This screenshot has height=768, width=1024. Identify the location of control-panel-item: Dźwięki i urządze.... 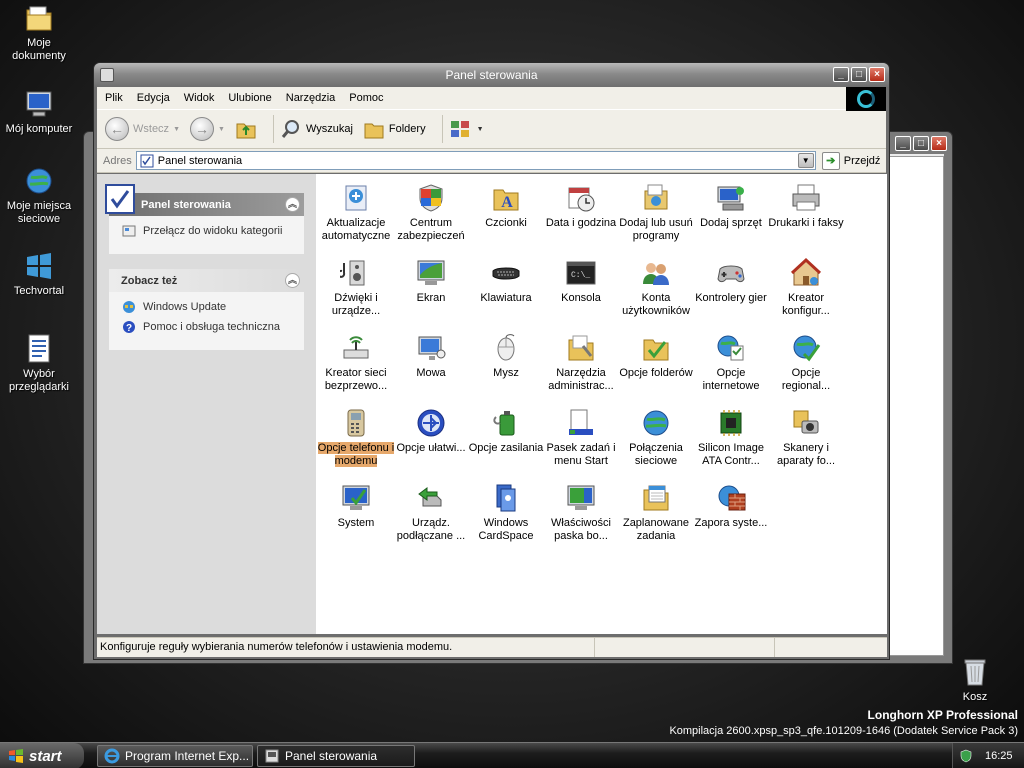
(356, 287).